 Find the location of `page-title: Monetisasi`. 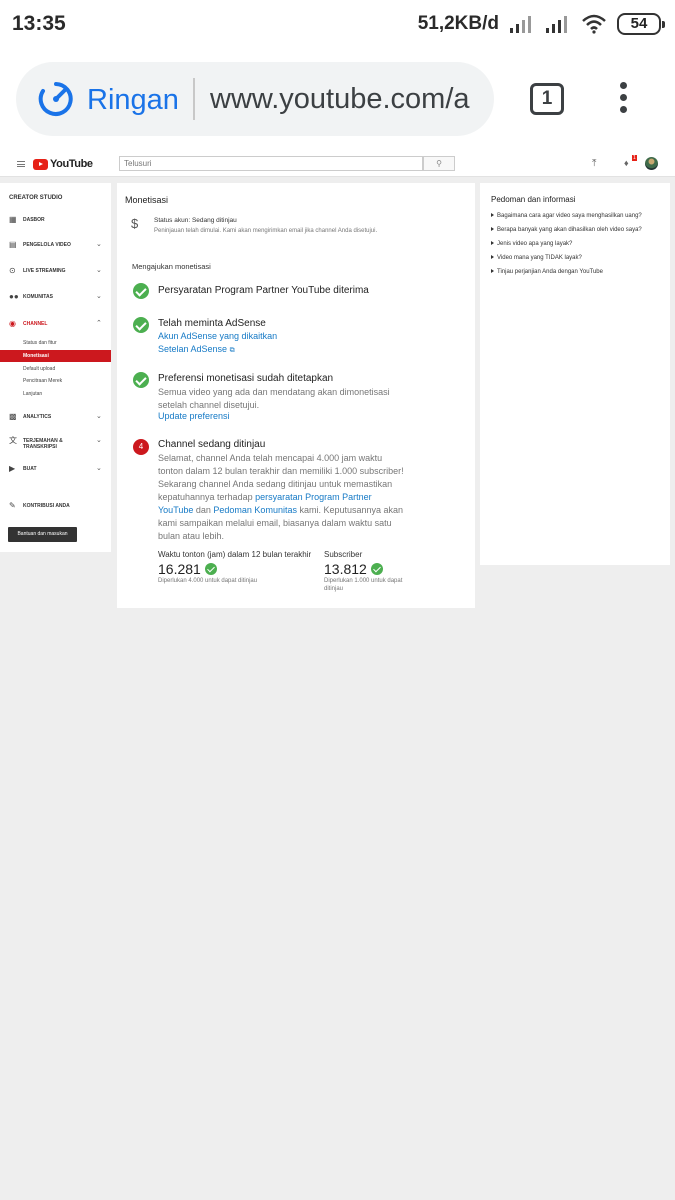

page-title: Monetisasi is located at coordinates (147, 200).